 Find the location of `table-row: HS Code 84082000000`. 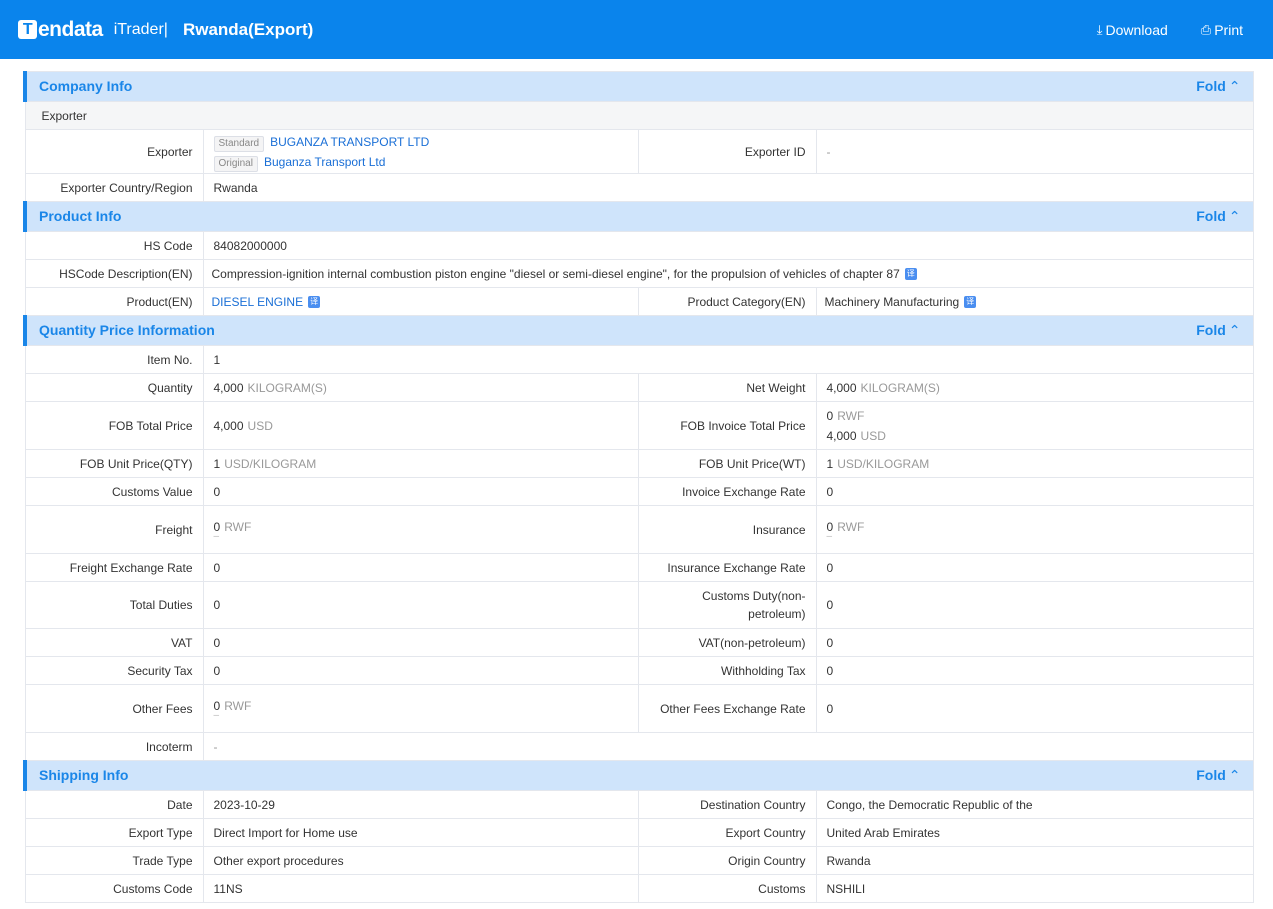

table-row: HS Code 84082000000 is located at coordinates (639, 245).